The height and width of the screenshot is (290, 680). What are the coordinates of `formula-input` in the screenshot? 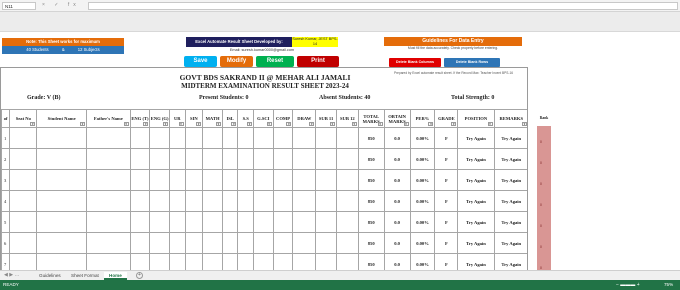 It's located at (383, 6).